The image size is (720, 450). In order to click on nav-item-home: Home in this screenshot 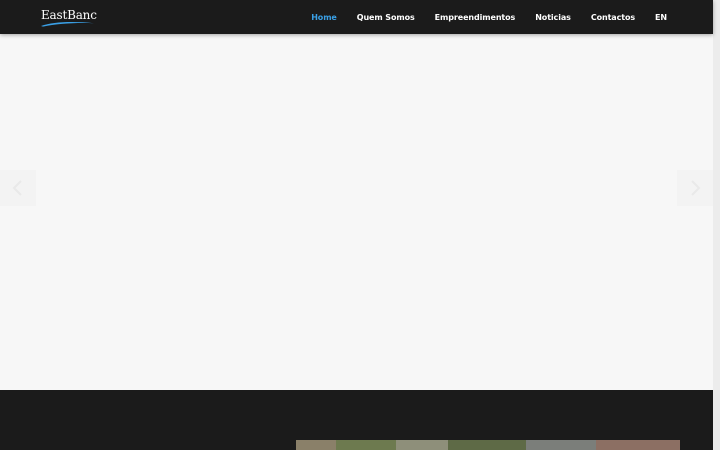, I will do `click(324, 17)`.